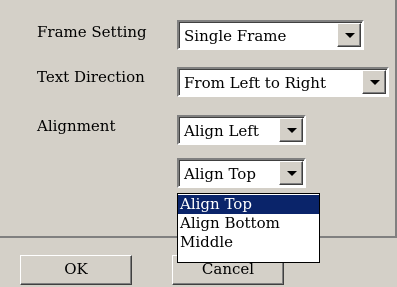 This screenshot has width=397, height=287. I want to click on ok-button: OK, so click(76, 270).